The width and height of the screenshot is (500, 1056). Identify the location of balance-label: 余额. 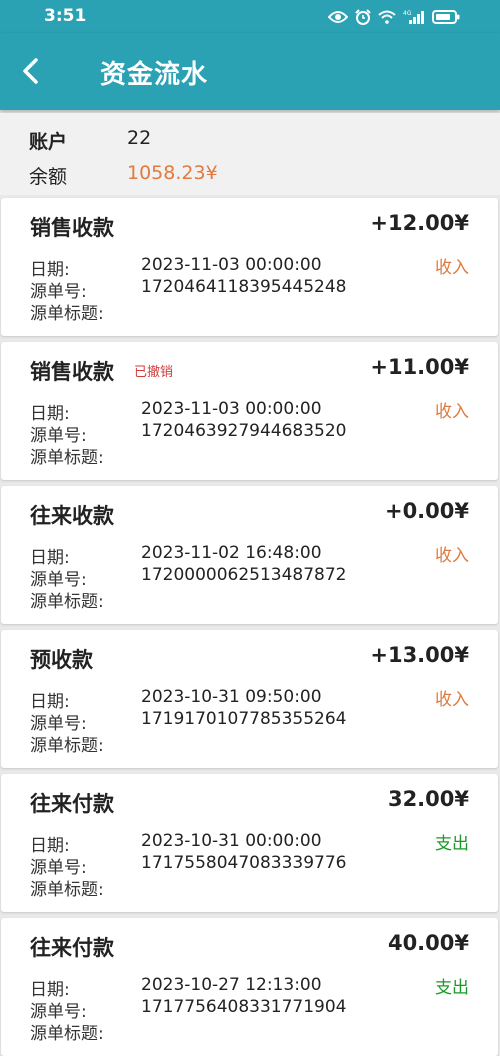
(48, 177).